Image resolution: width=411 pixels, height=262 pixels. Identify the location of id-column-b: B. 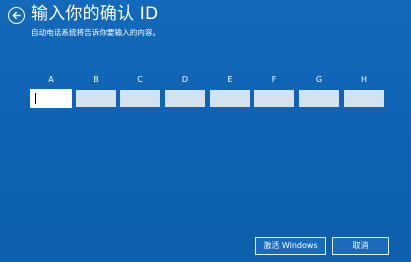
(96, 91).